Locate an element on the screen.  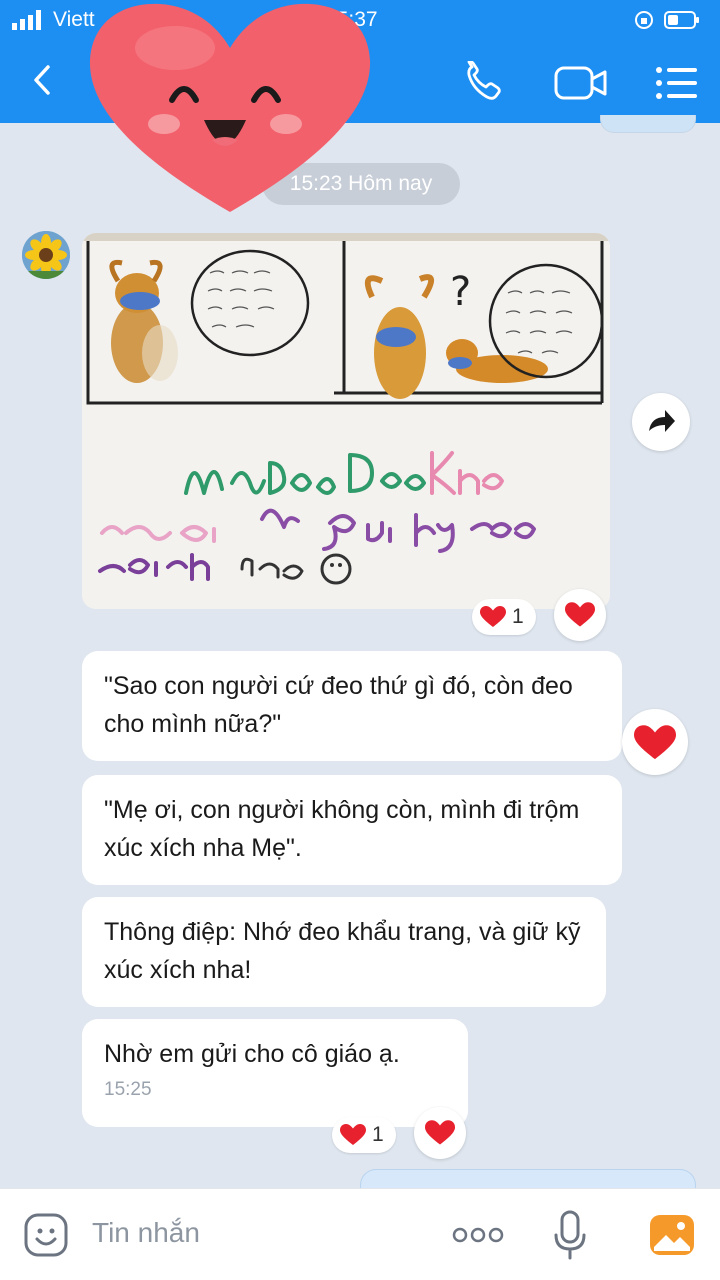
message-time: 15:25 is located at coordinates (128, 1089).